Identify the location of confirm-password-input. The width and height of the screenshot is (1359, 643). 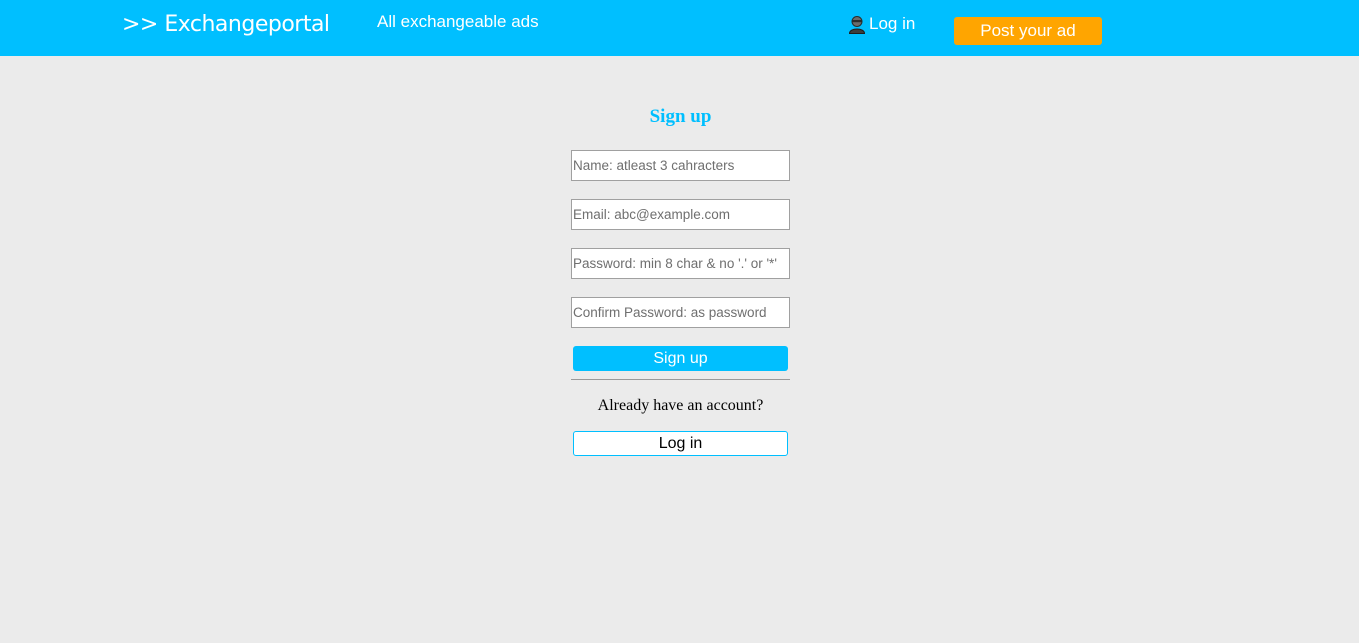
(680, 312).